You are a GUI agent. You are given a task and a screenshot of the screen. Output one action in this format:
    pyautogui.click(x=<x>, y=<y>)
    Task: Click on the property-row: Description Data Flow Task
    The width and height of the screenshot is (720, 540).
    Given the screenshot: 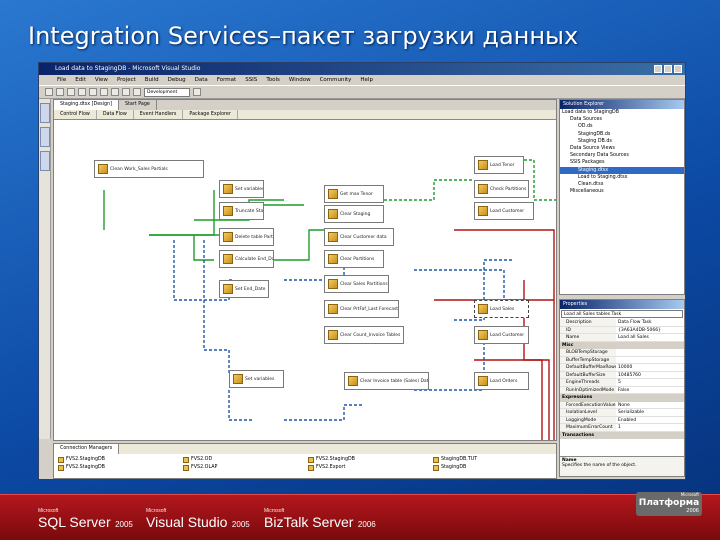 What is the action you would take?
    pyautogui.click(x=622, y=323)
    